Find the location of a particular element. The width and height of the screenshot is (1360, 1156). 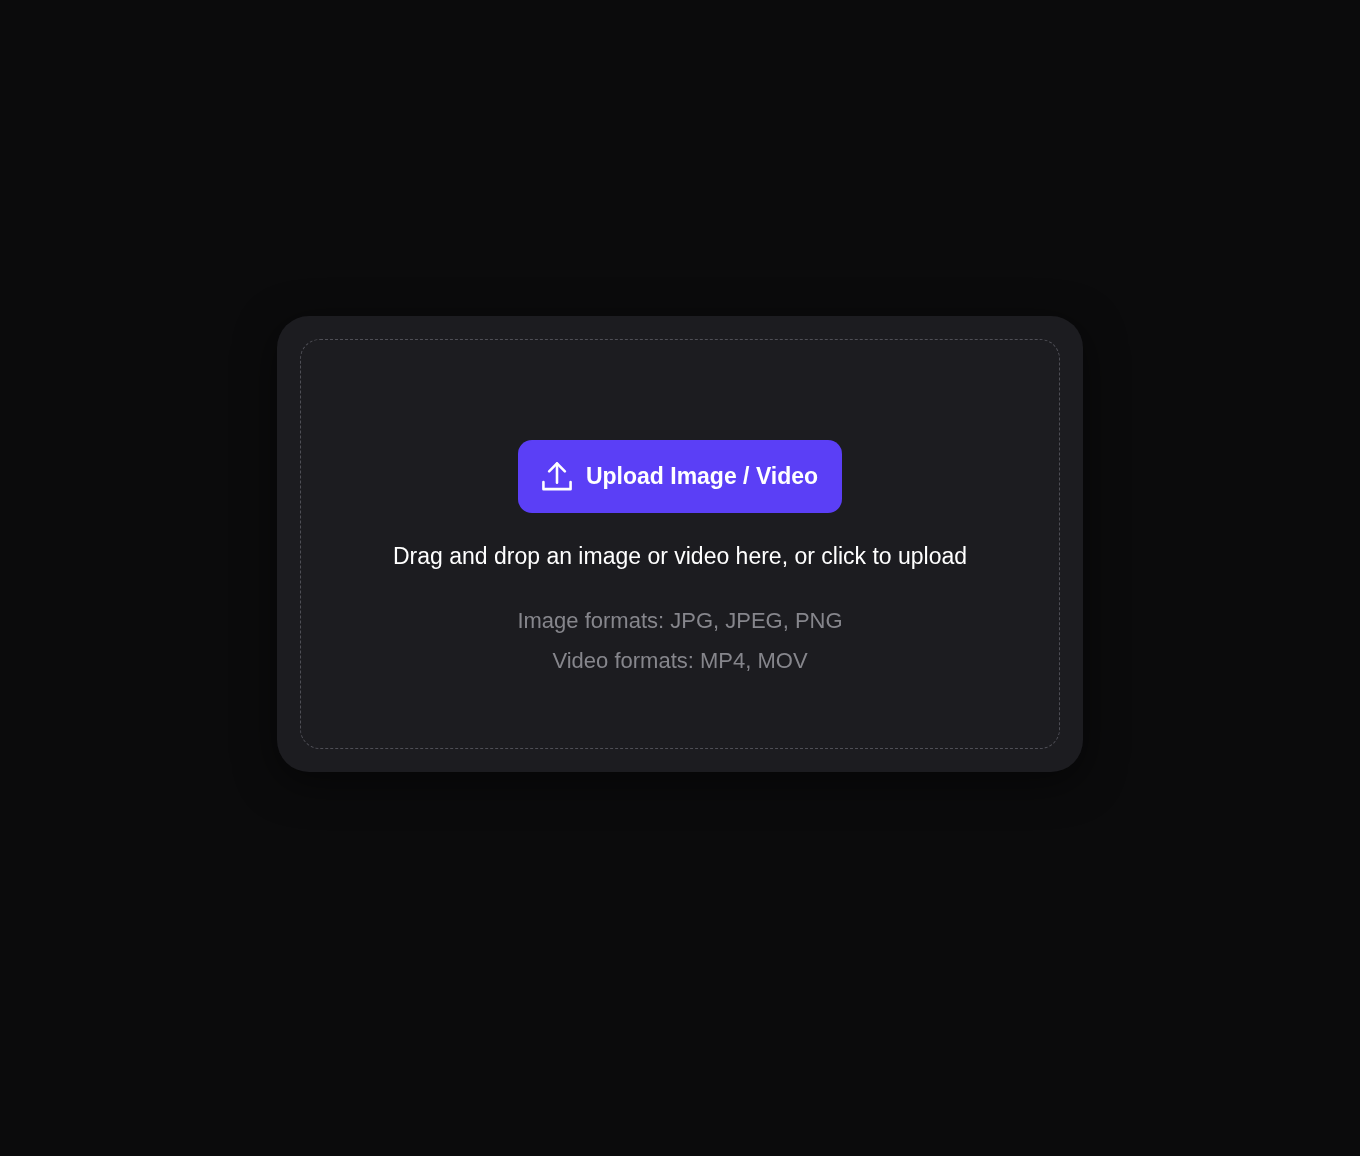

format-note: Video formats: MP4, MOV is located at coordinates (680, 661).